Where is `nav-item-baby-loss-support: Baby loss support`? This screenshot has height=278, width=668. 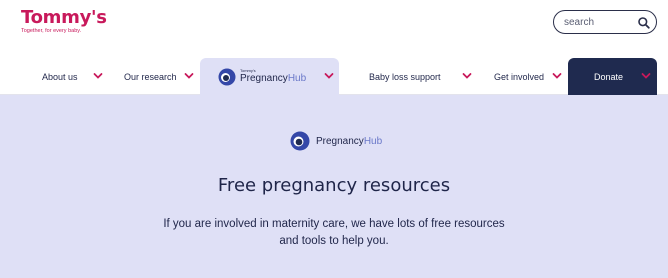 nav-item-baby-loss-support: Baby loss support is located at coordinates (410, 76).